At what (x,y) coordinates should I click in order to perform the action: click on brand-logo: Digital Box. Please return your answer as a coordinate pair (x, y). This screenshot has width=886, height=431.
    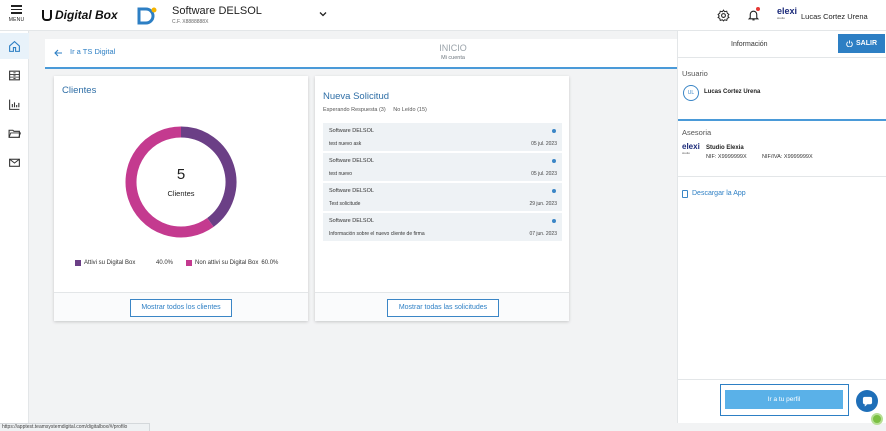
    Looking at the image, I should click on (80, 15).